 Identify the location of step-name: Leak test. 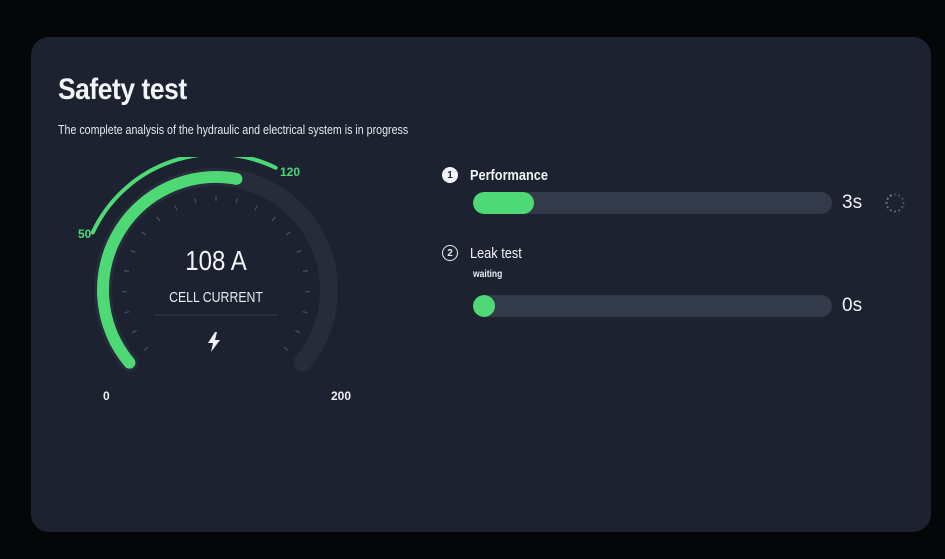
(496, 253).